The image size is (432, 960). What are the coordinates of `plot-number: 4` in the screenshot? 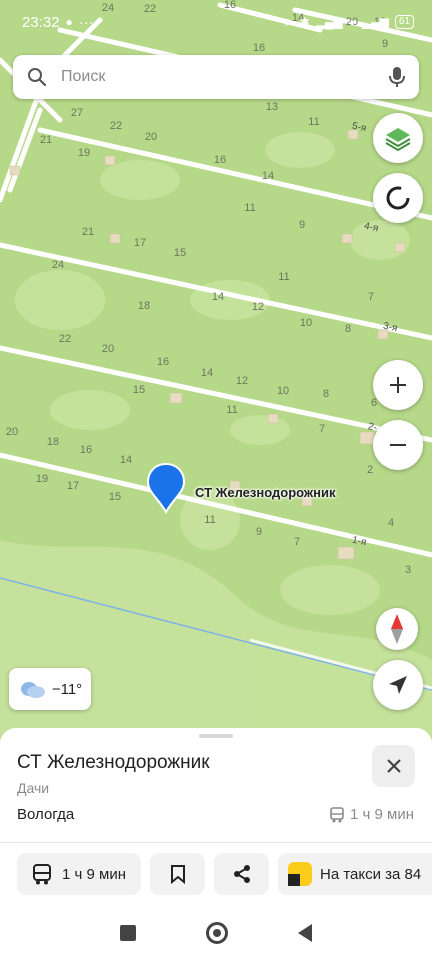 It's located at (391, 523).